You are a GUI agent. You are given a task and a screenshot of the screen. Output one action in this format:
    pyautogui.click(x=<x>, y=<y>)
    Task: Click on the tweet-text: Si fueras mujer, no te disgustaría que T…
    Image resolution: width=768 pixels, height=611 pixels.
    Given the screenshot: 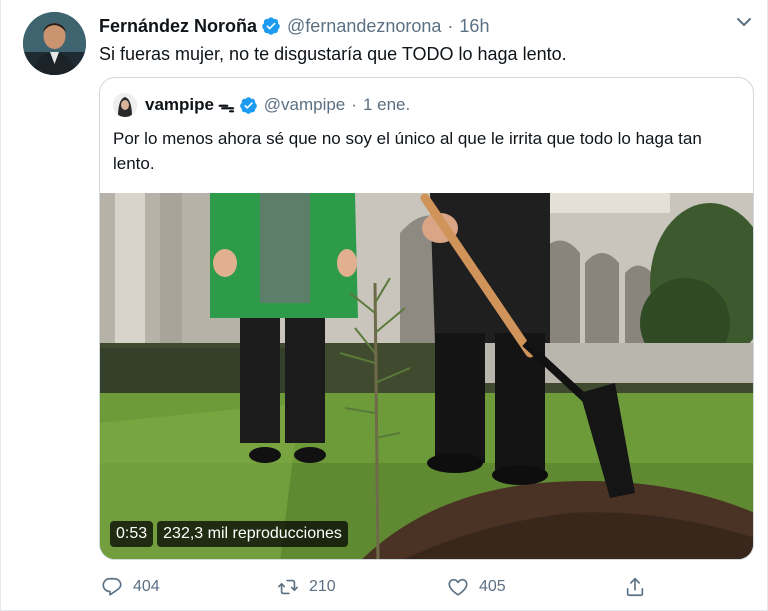 What is the action you would take?
    pyautogui.click(x=333, y=54)
    